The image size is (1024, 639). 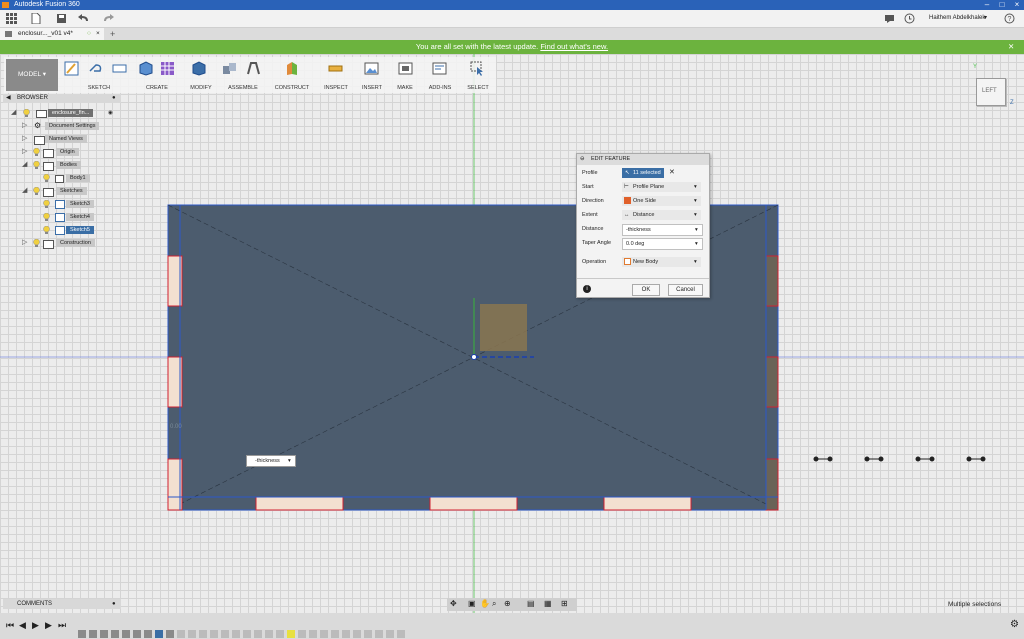 What do you see at coordinates (198, 68) in the screenshot?
I see `press-pull-icon` at bounding box center [198, 68].